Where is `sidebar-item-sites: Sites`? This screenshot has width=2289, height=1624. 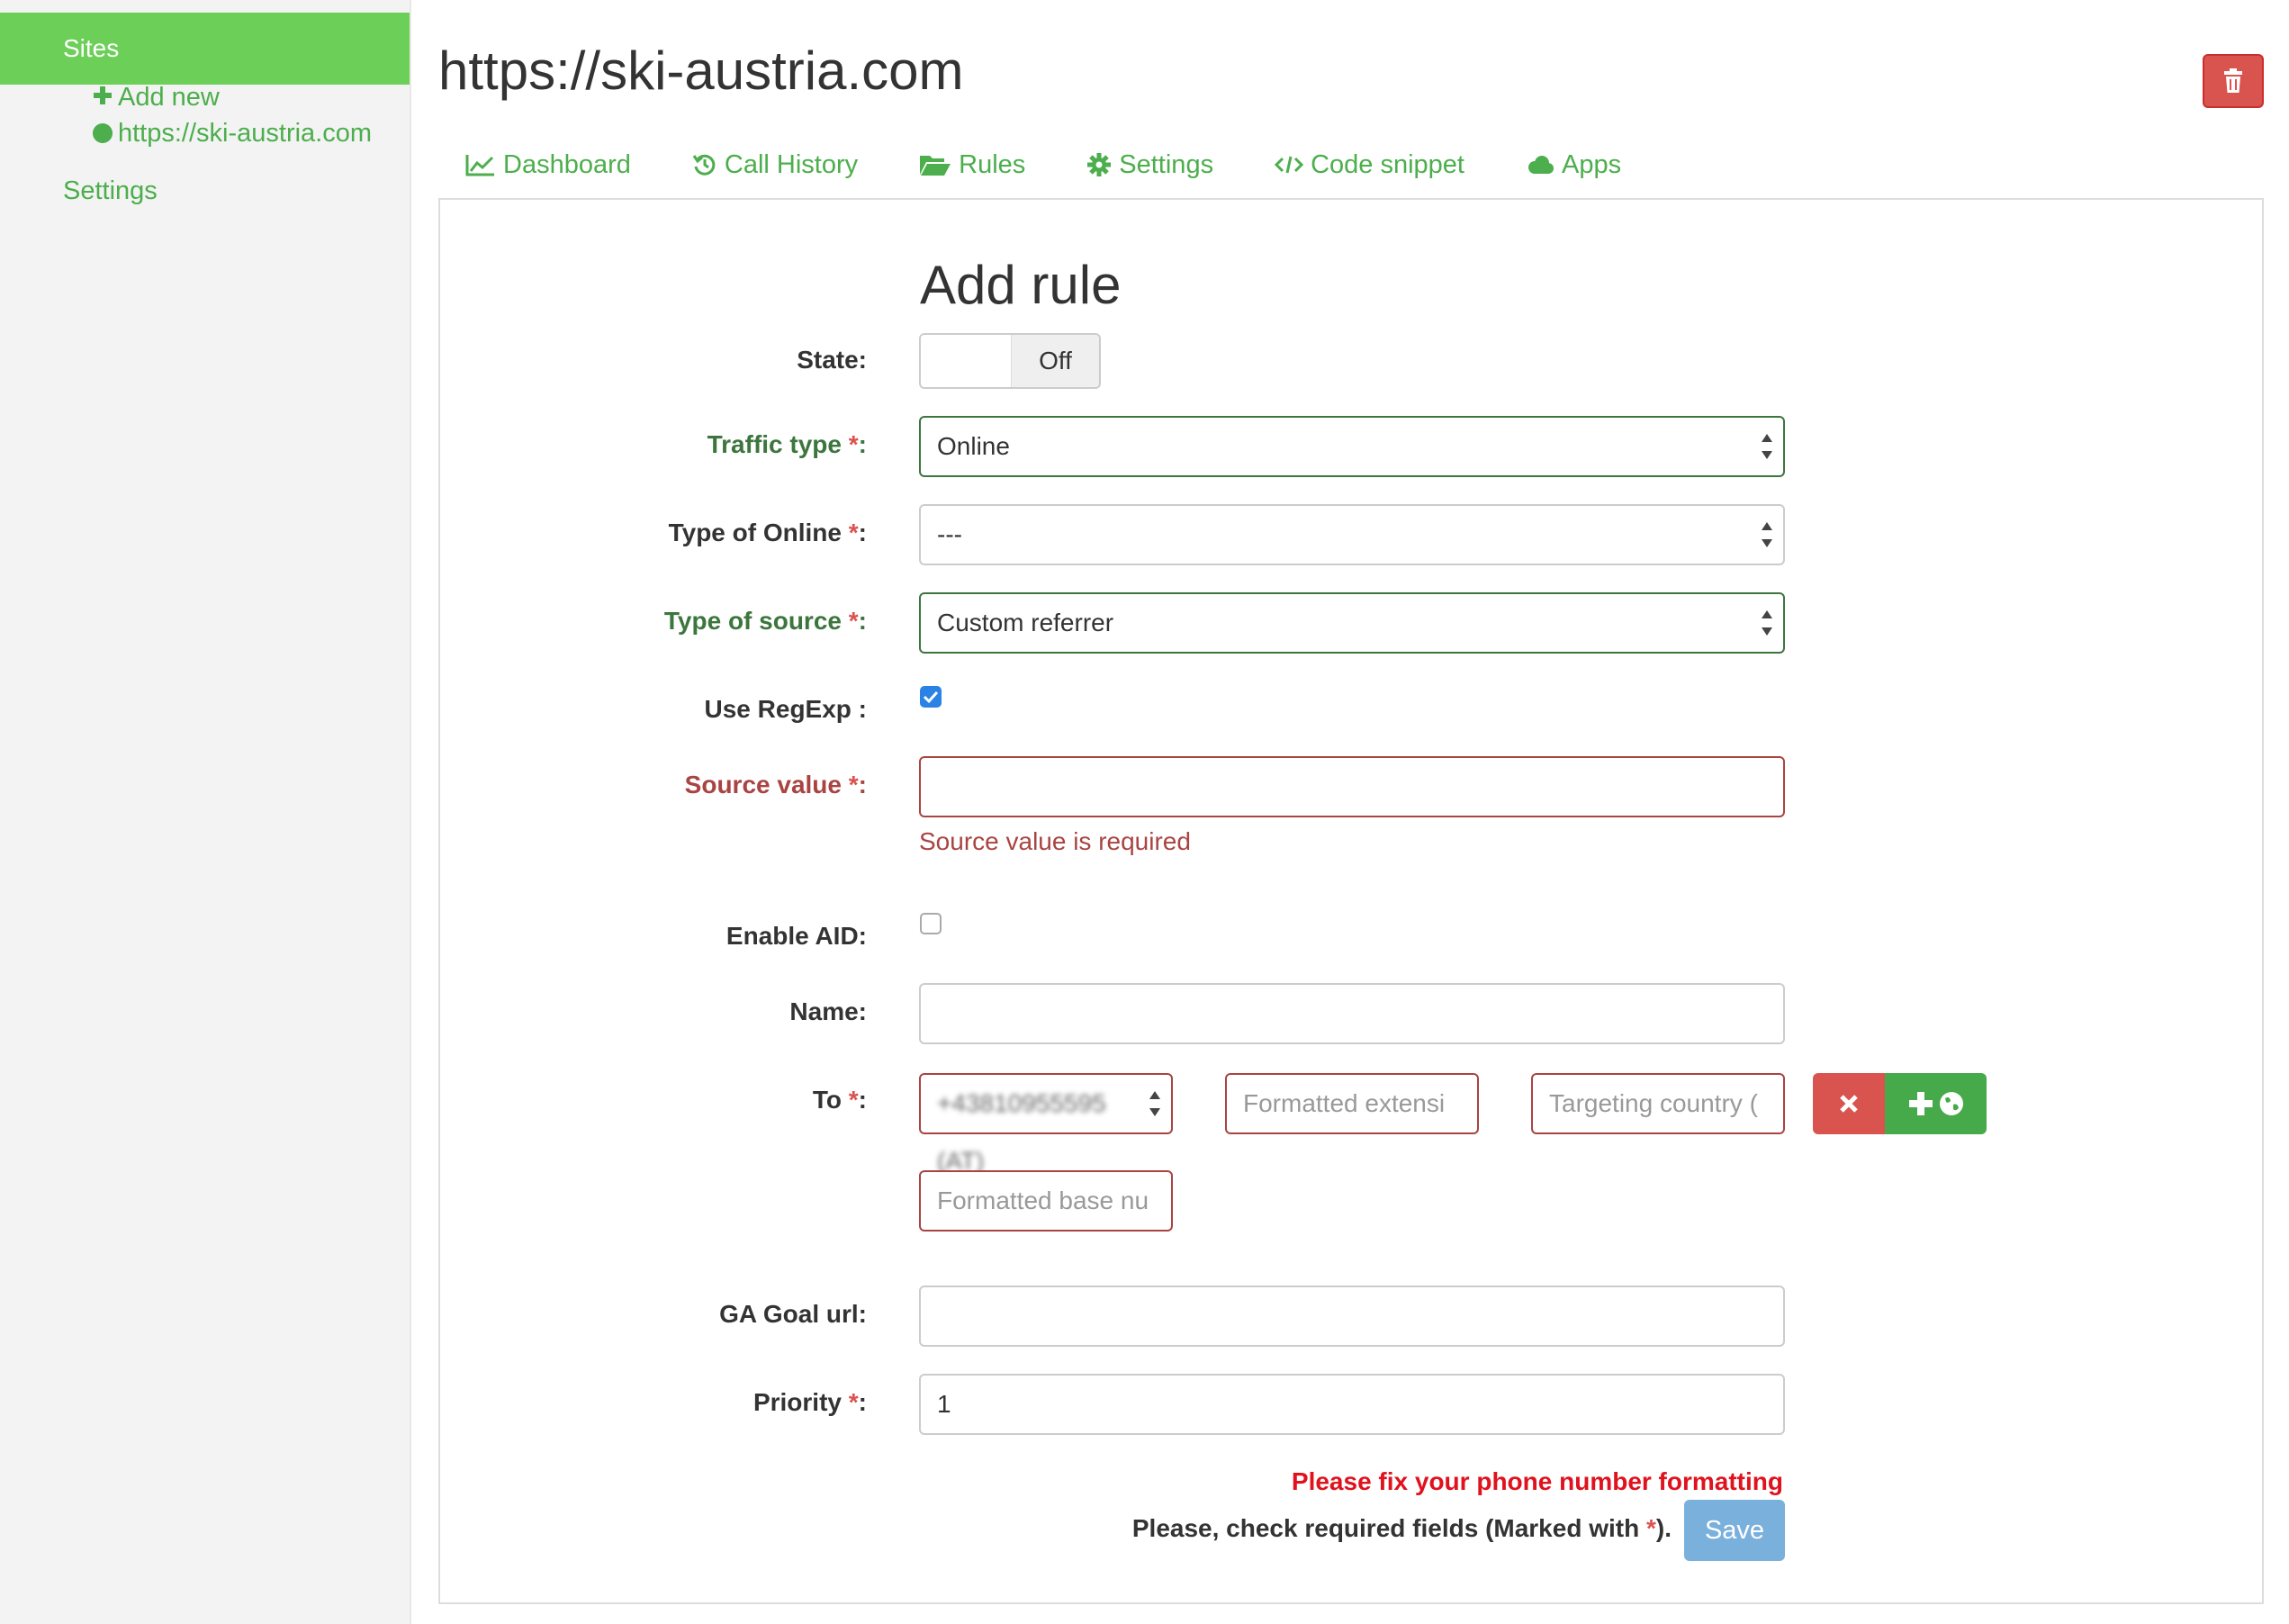 sidebar-item-sites: Sites is located at coordinates (205, 49).